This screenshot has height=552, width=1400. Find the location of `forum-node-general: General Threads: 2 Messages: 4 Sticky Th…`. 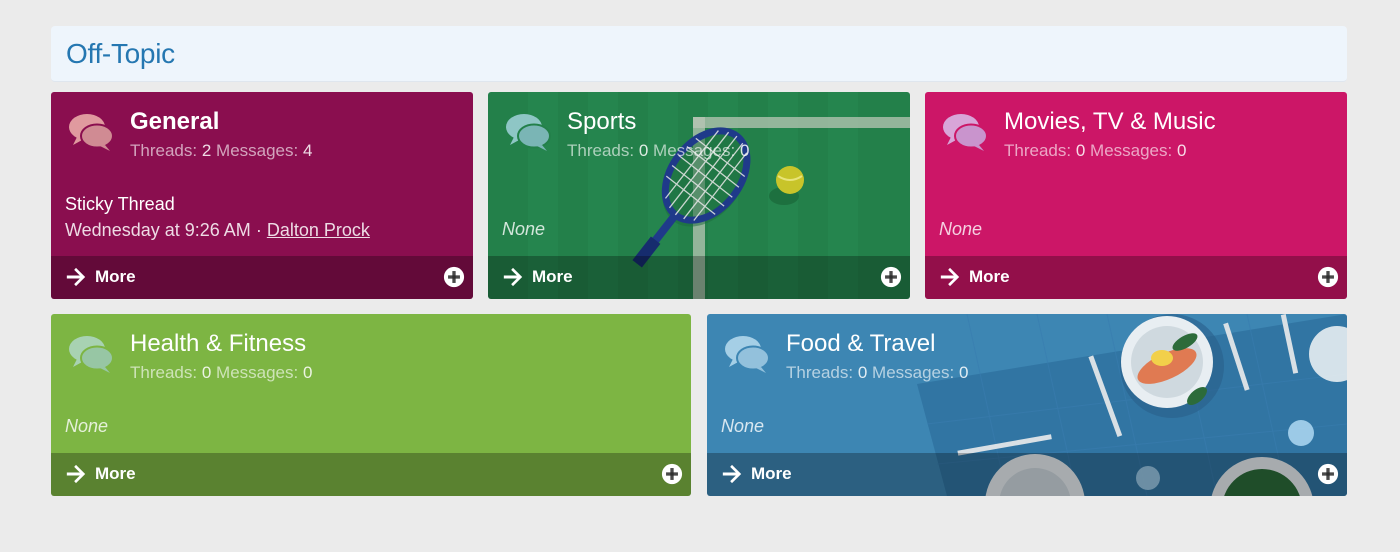

forum-node-general: General Threads: 2 Messages: 4 Sticky Th… is located at coordinates (262, 195).